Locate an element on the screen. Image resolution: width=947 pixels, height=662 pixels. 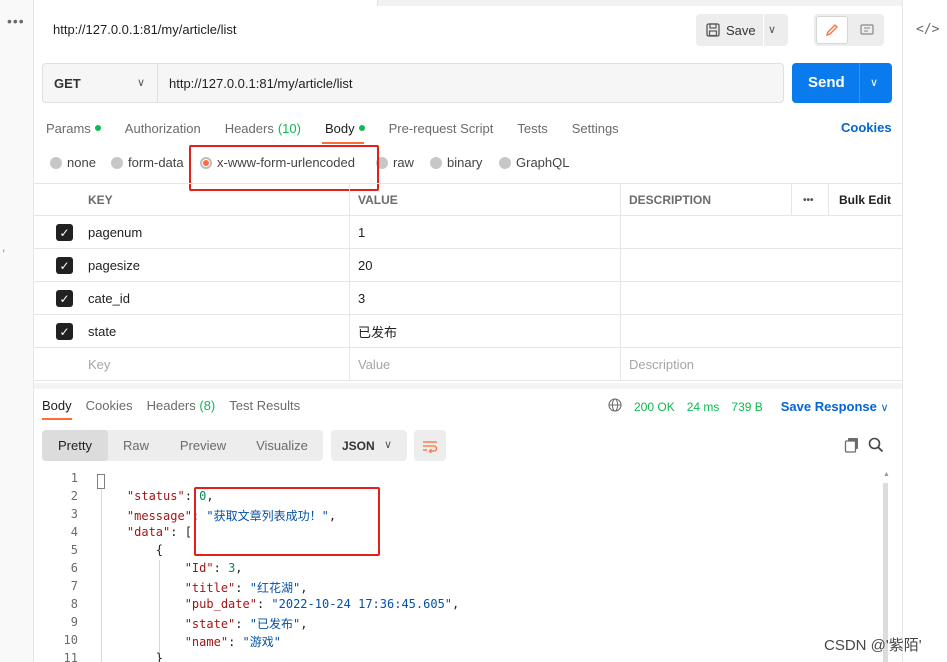
right-sidebar: </> is located at coordinates (924, 331).